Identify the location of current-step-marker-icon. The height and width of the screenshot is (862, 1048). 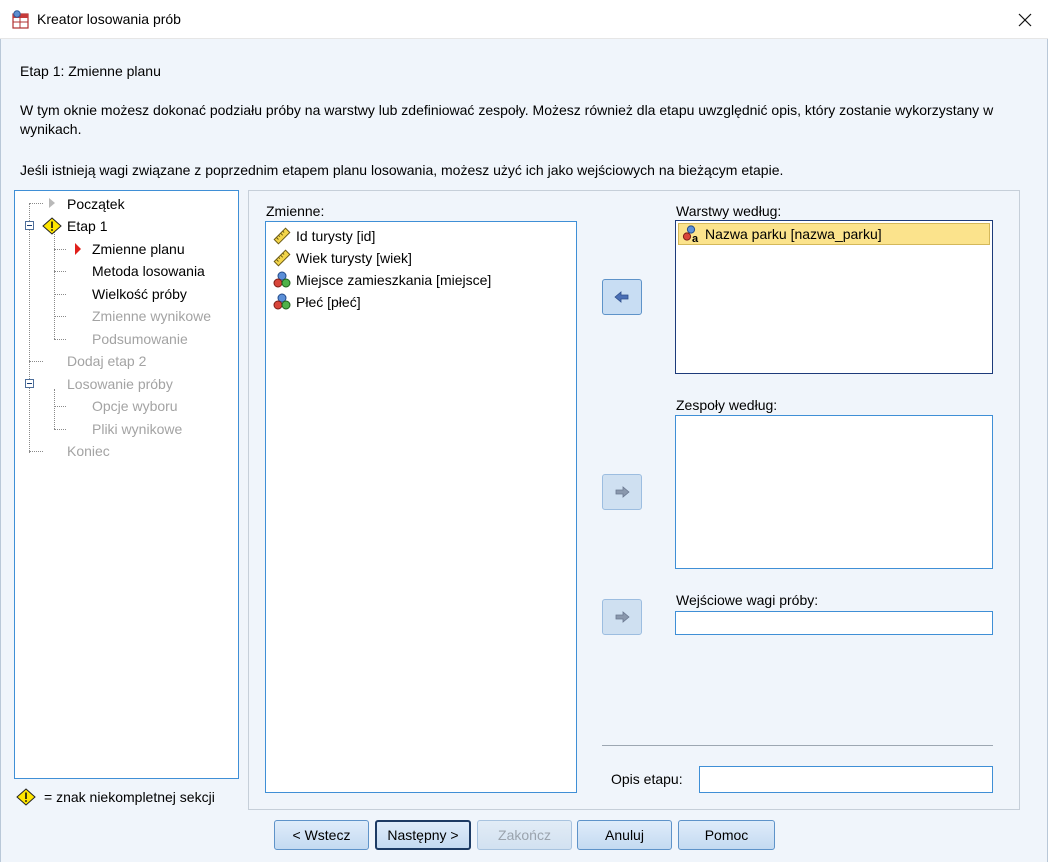
(78, 249).